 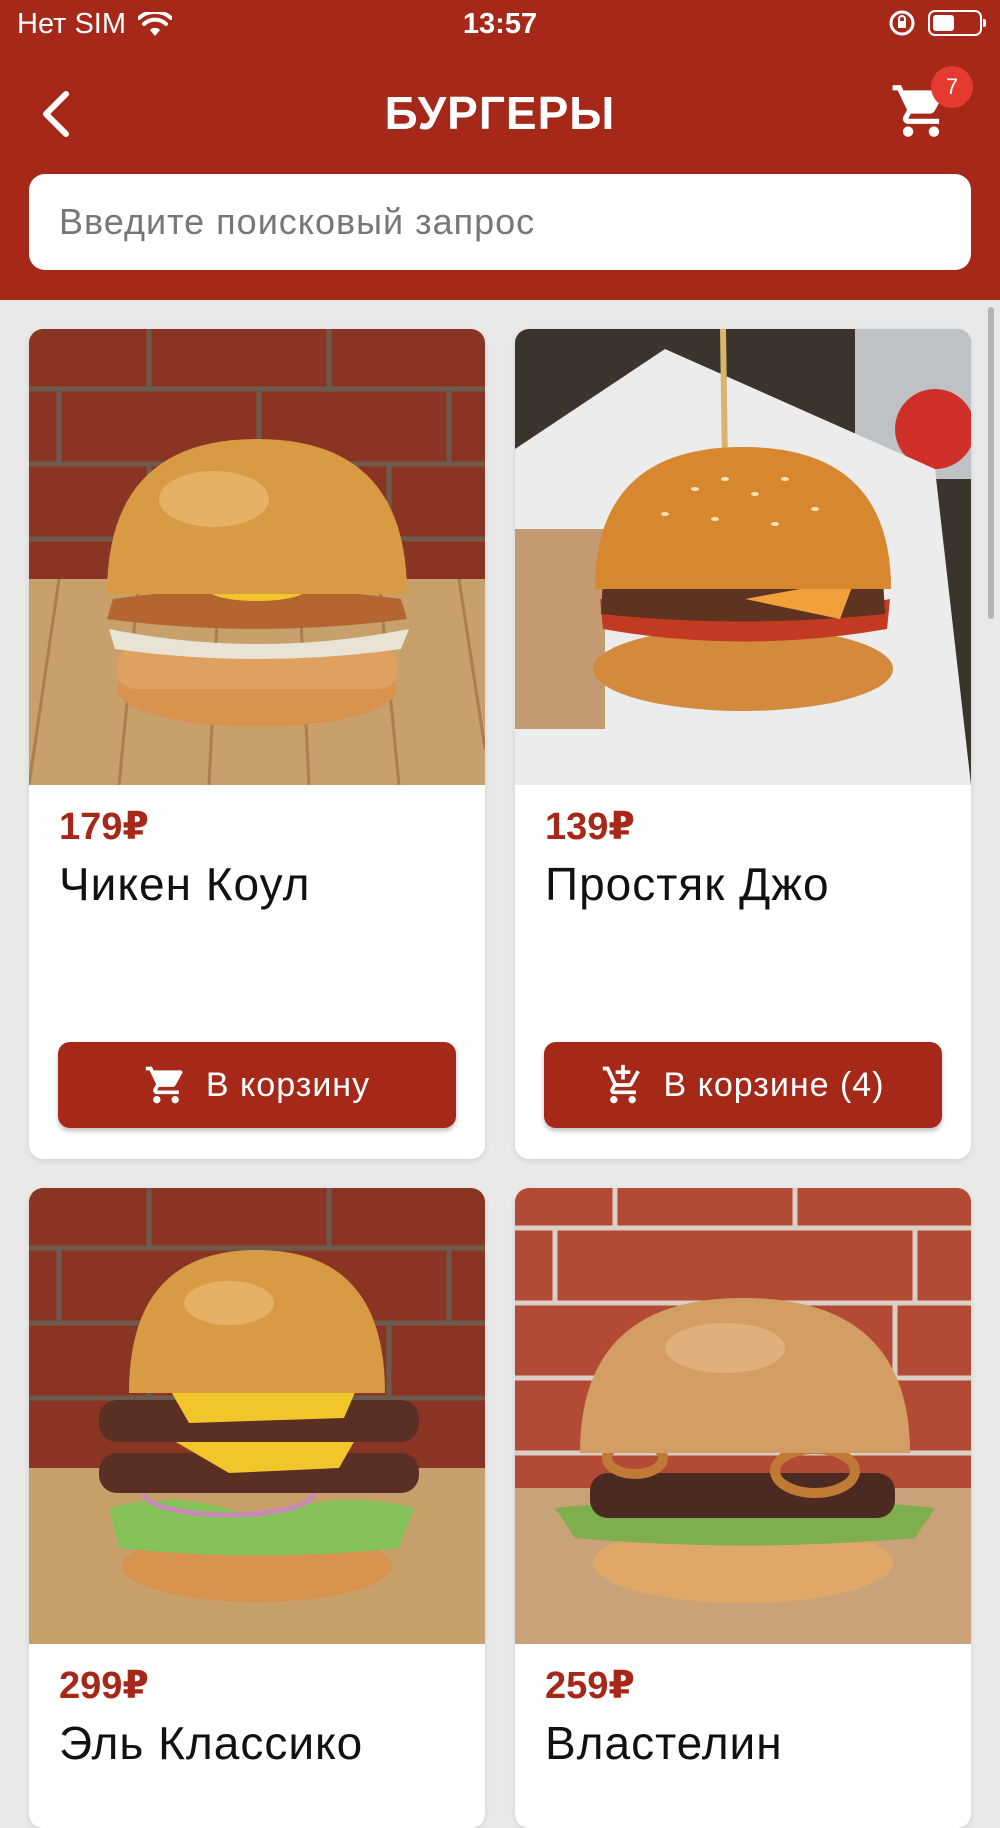 I want to click on product-price: 299₽, so click(x=104, y=1686).